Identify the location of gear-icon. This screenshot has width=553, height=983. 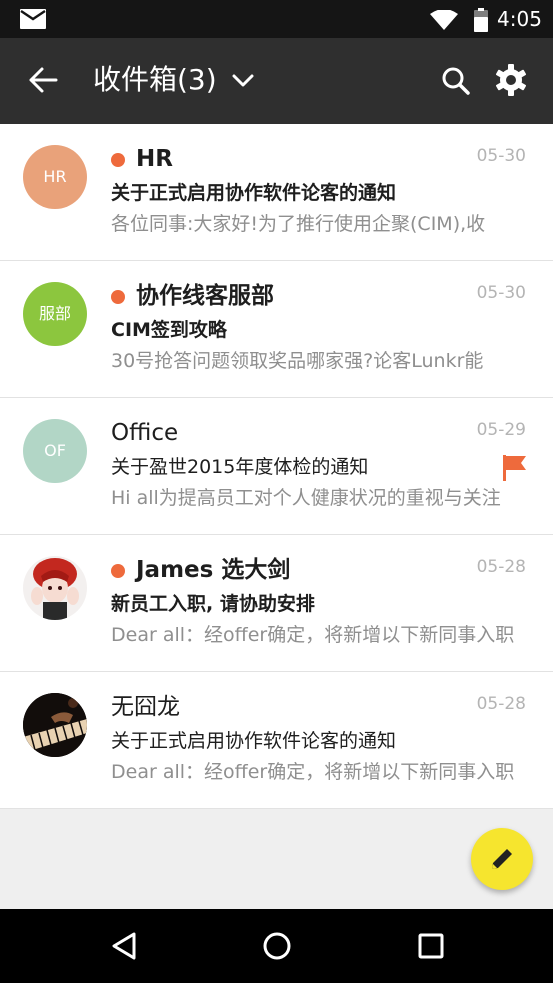
(511, 80).